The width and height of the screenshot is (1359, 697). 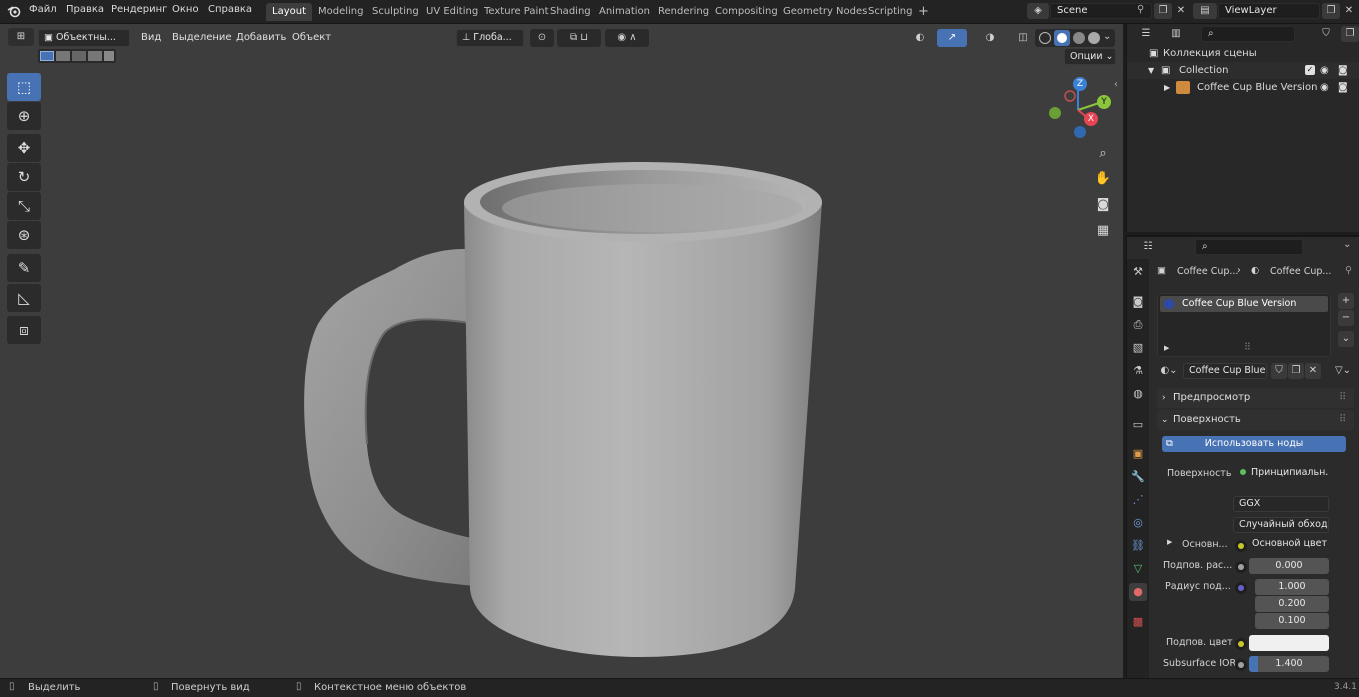 I want to click on select-extend-icon, so click(x=63, y=56).